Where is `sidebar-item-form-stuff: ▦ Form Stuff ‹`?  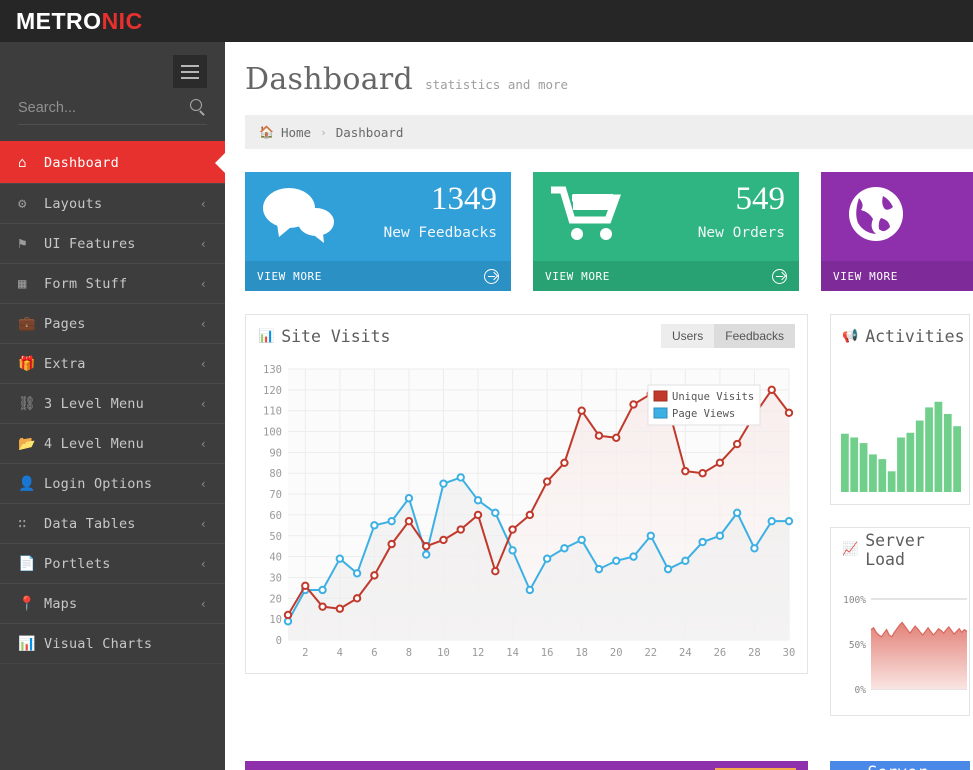
sidebar-item-form-stuff: ▦ Form Stuff ‹ is located at coordinates (112, 283).